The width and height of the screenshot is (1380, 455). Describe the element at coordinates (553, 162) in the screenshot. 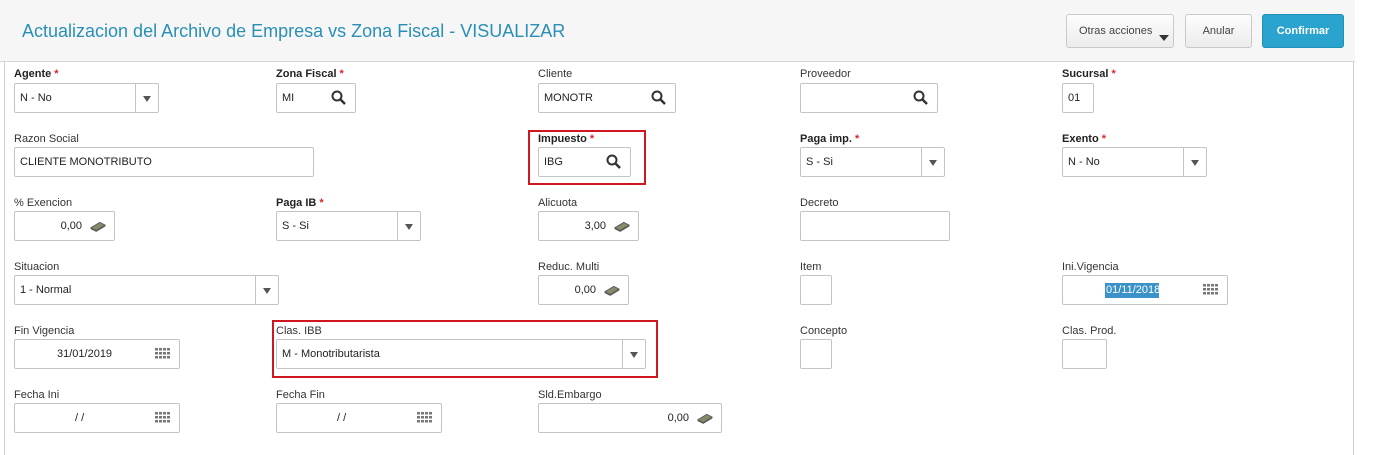

I see `impuesto-value: IBG` at that location.